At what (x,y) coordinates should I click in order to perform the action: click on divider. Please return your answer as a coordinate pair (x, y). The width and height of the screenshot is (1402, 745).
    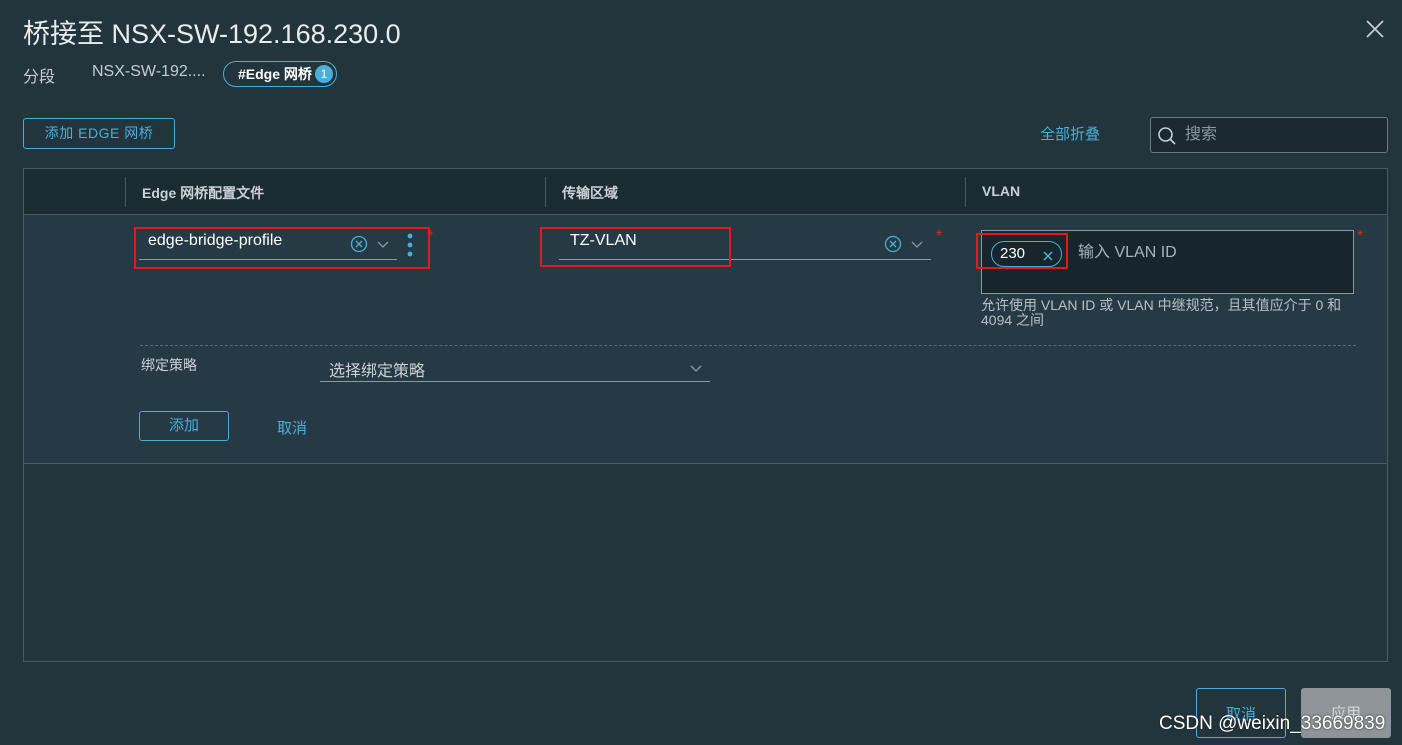
    Looking at the image, I should click on (748, 345).